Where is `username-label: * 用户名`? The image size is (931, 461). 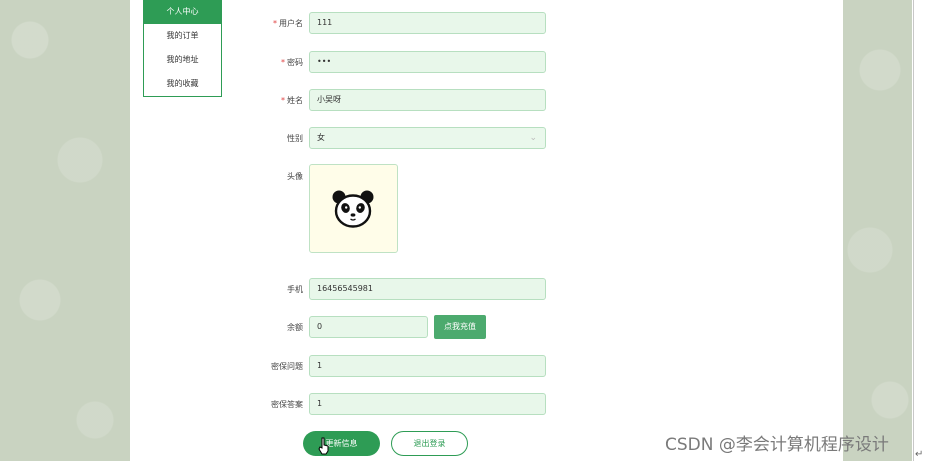
username-label: * 用户名 is located at coordinates (288, 23).